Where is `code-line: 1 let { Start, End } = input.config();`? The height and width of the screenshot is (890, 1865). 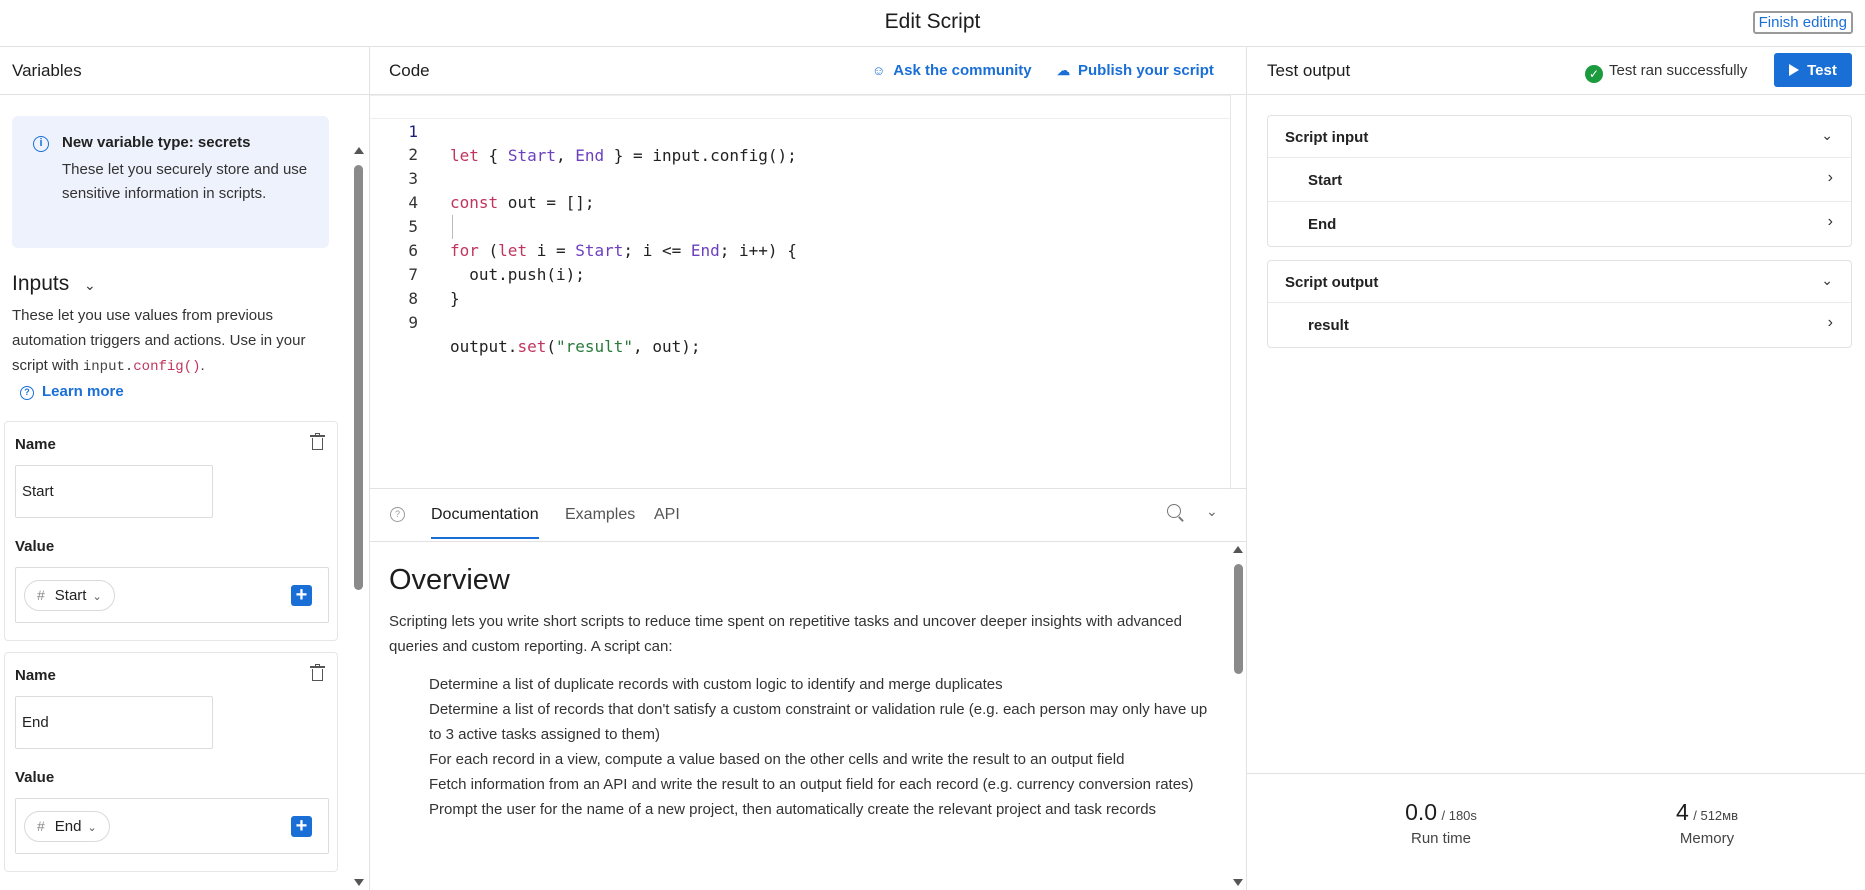
code-line: 1 let { Start, End } = input.config(); is located at coordinates (800, 130).